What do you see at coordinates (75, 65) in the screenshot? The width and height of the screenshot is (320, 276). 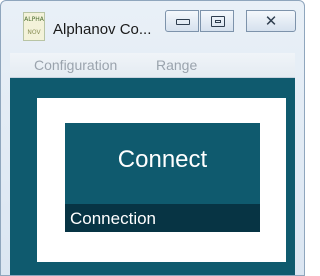 I see `menu-configuration: Configuration` at bounding box center [75, 65].